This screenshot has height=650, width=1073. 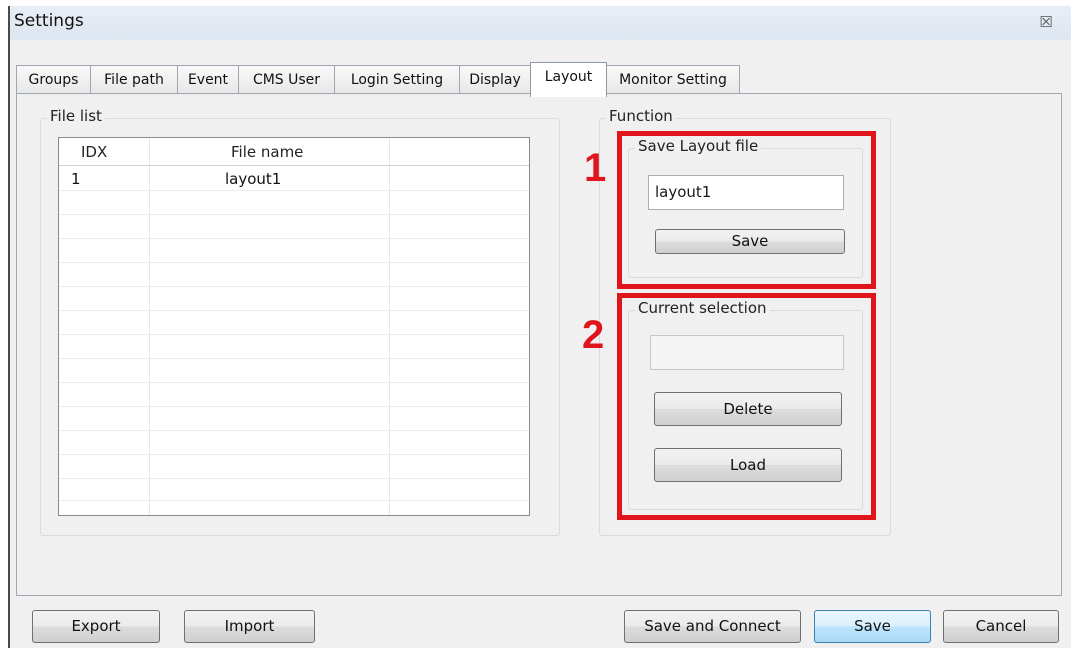 I want to click on title-bar: Settings ☒, so click(x=540, y=23).